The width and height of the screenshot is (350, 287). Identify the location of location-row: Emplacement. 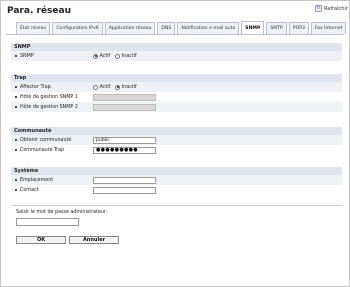
(176, 180).